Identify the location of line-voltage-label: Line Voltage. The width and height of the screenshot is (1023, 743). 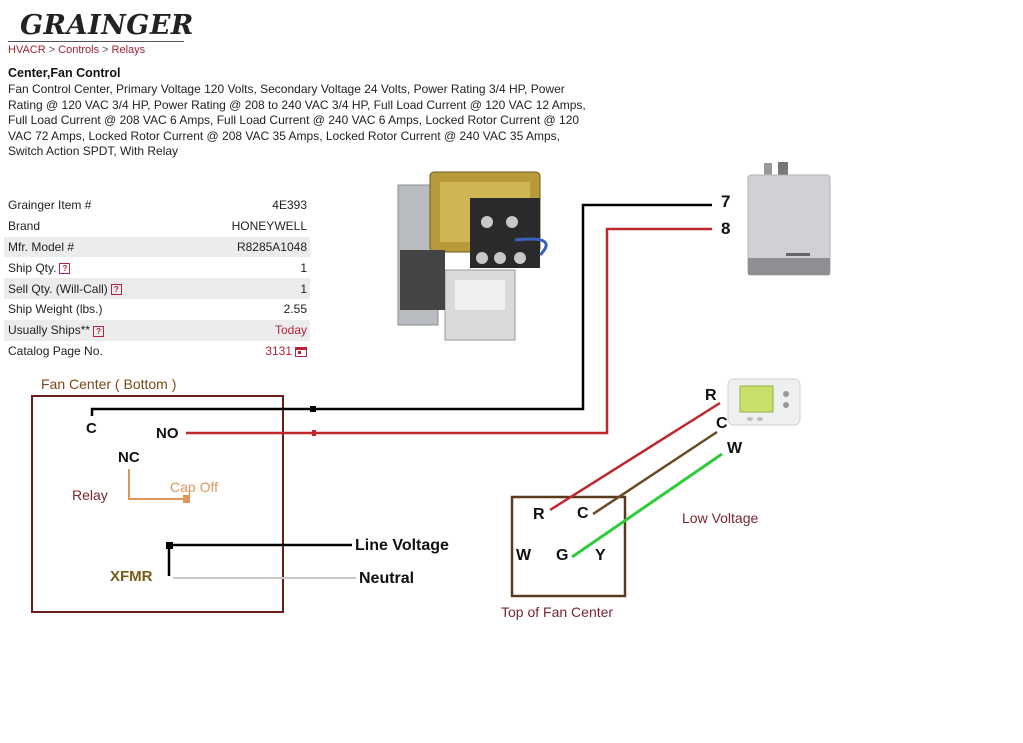
(402, 545).